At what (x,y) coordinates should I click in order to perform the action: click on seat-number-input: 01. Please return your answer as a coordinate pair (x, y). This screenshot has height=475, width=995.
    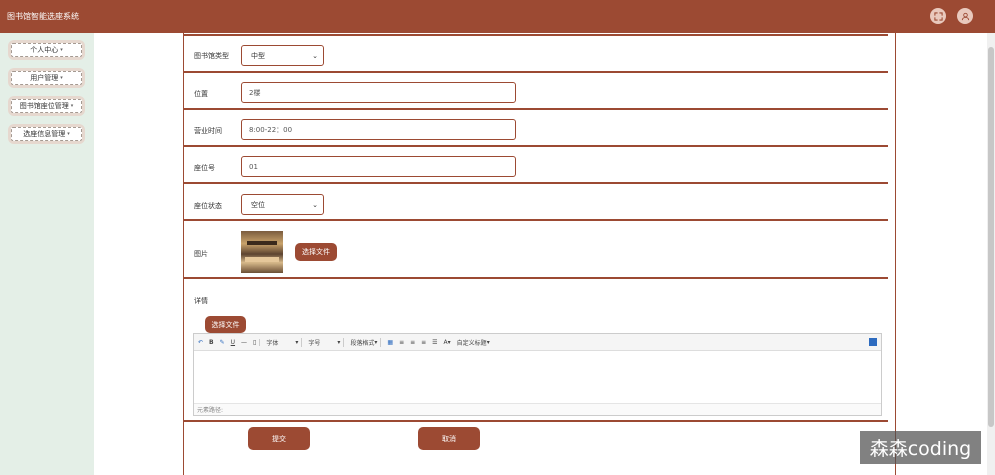
    Looking at the image, I should click on (378, 166).